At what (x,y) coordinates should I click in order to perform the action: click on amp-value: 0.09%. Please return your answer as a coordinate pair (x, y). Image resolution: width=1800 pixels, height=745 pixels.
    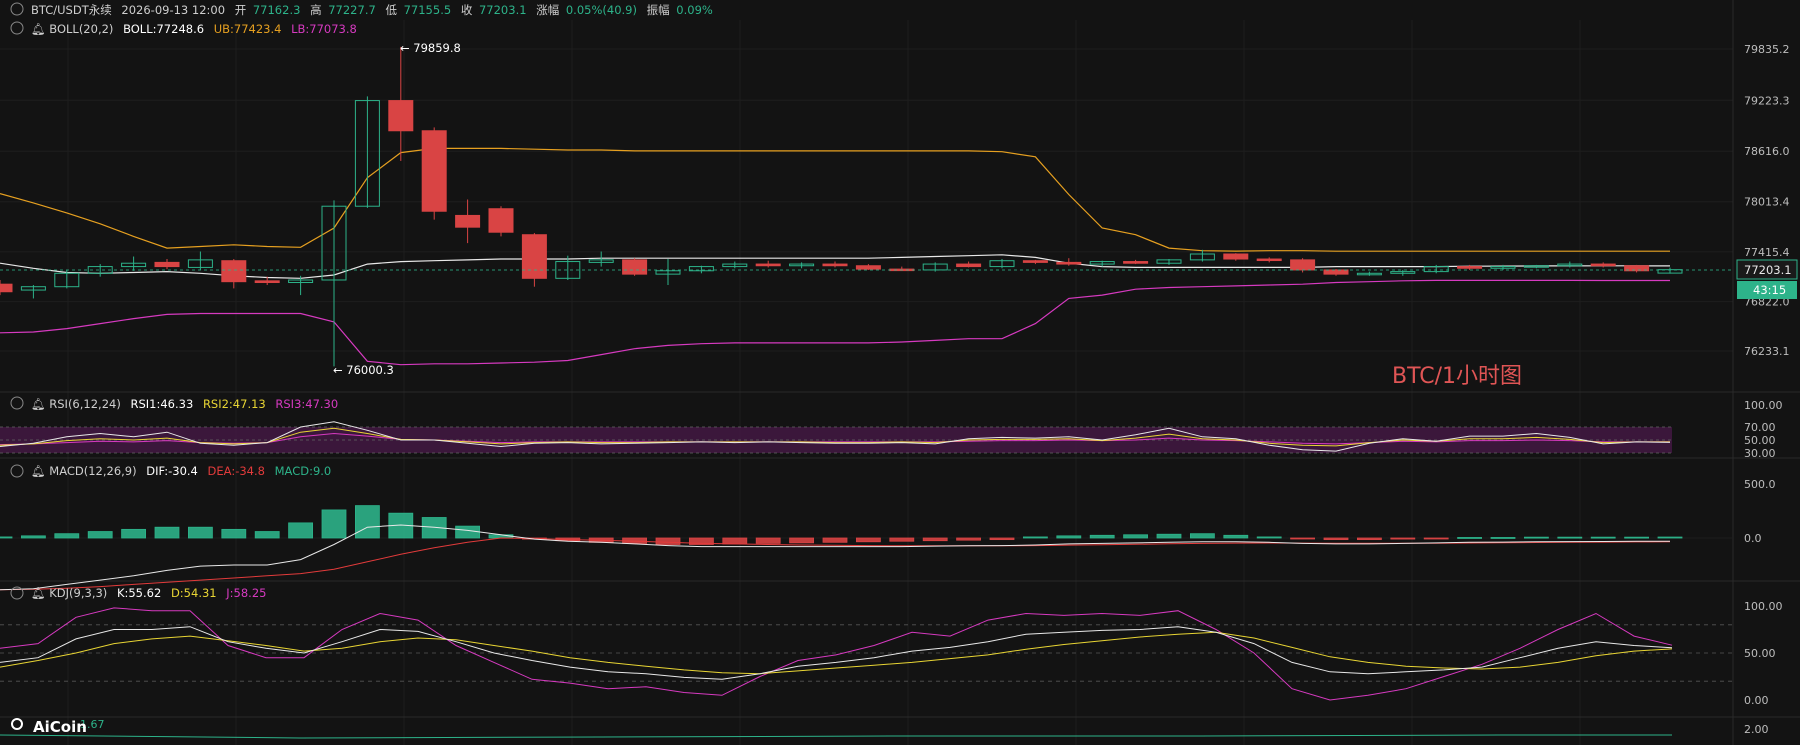
    Looking at the image, I should click on (694, 10).